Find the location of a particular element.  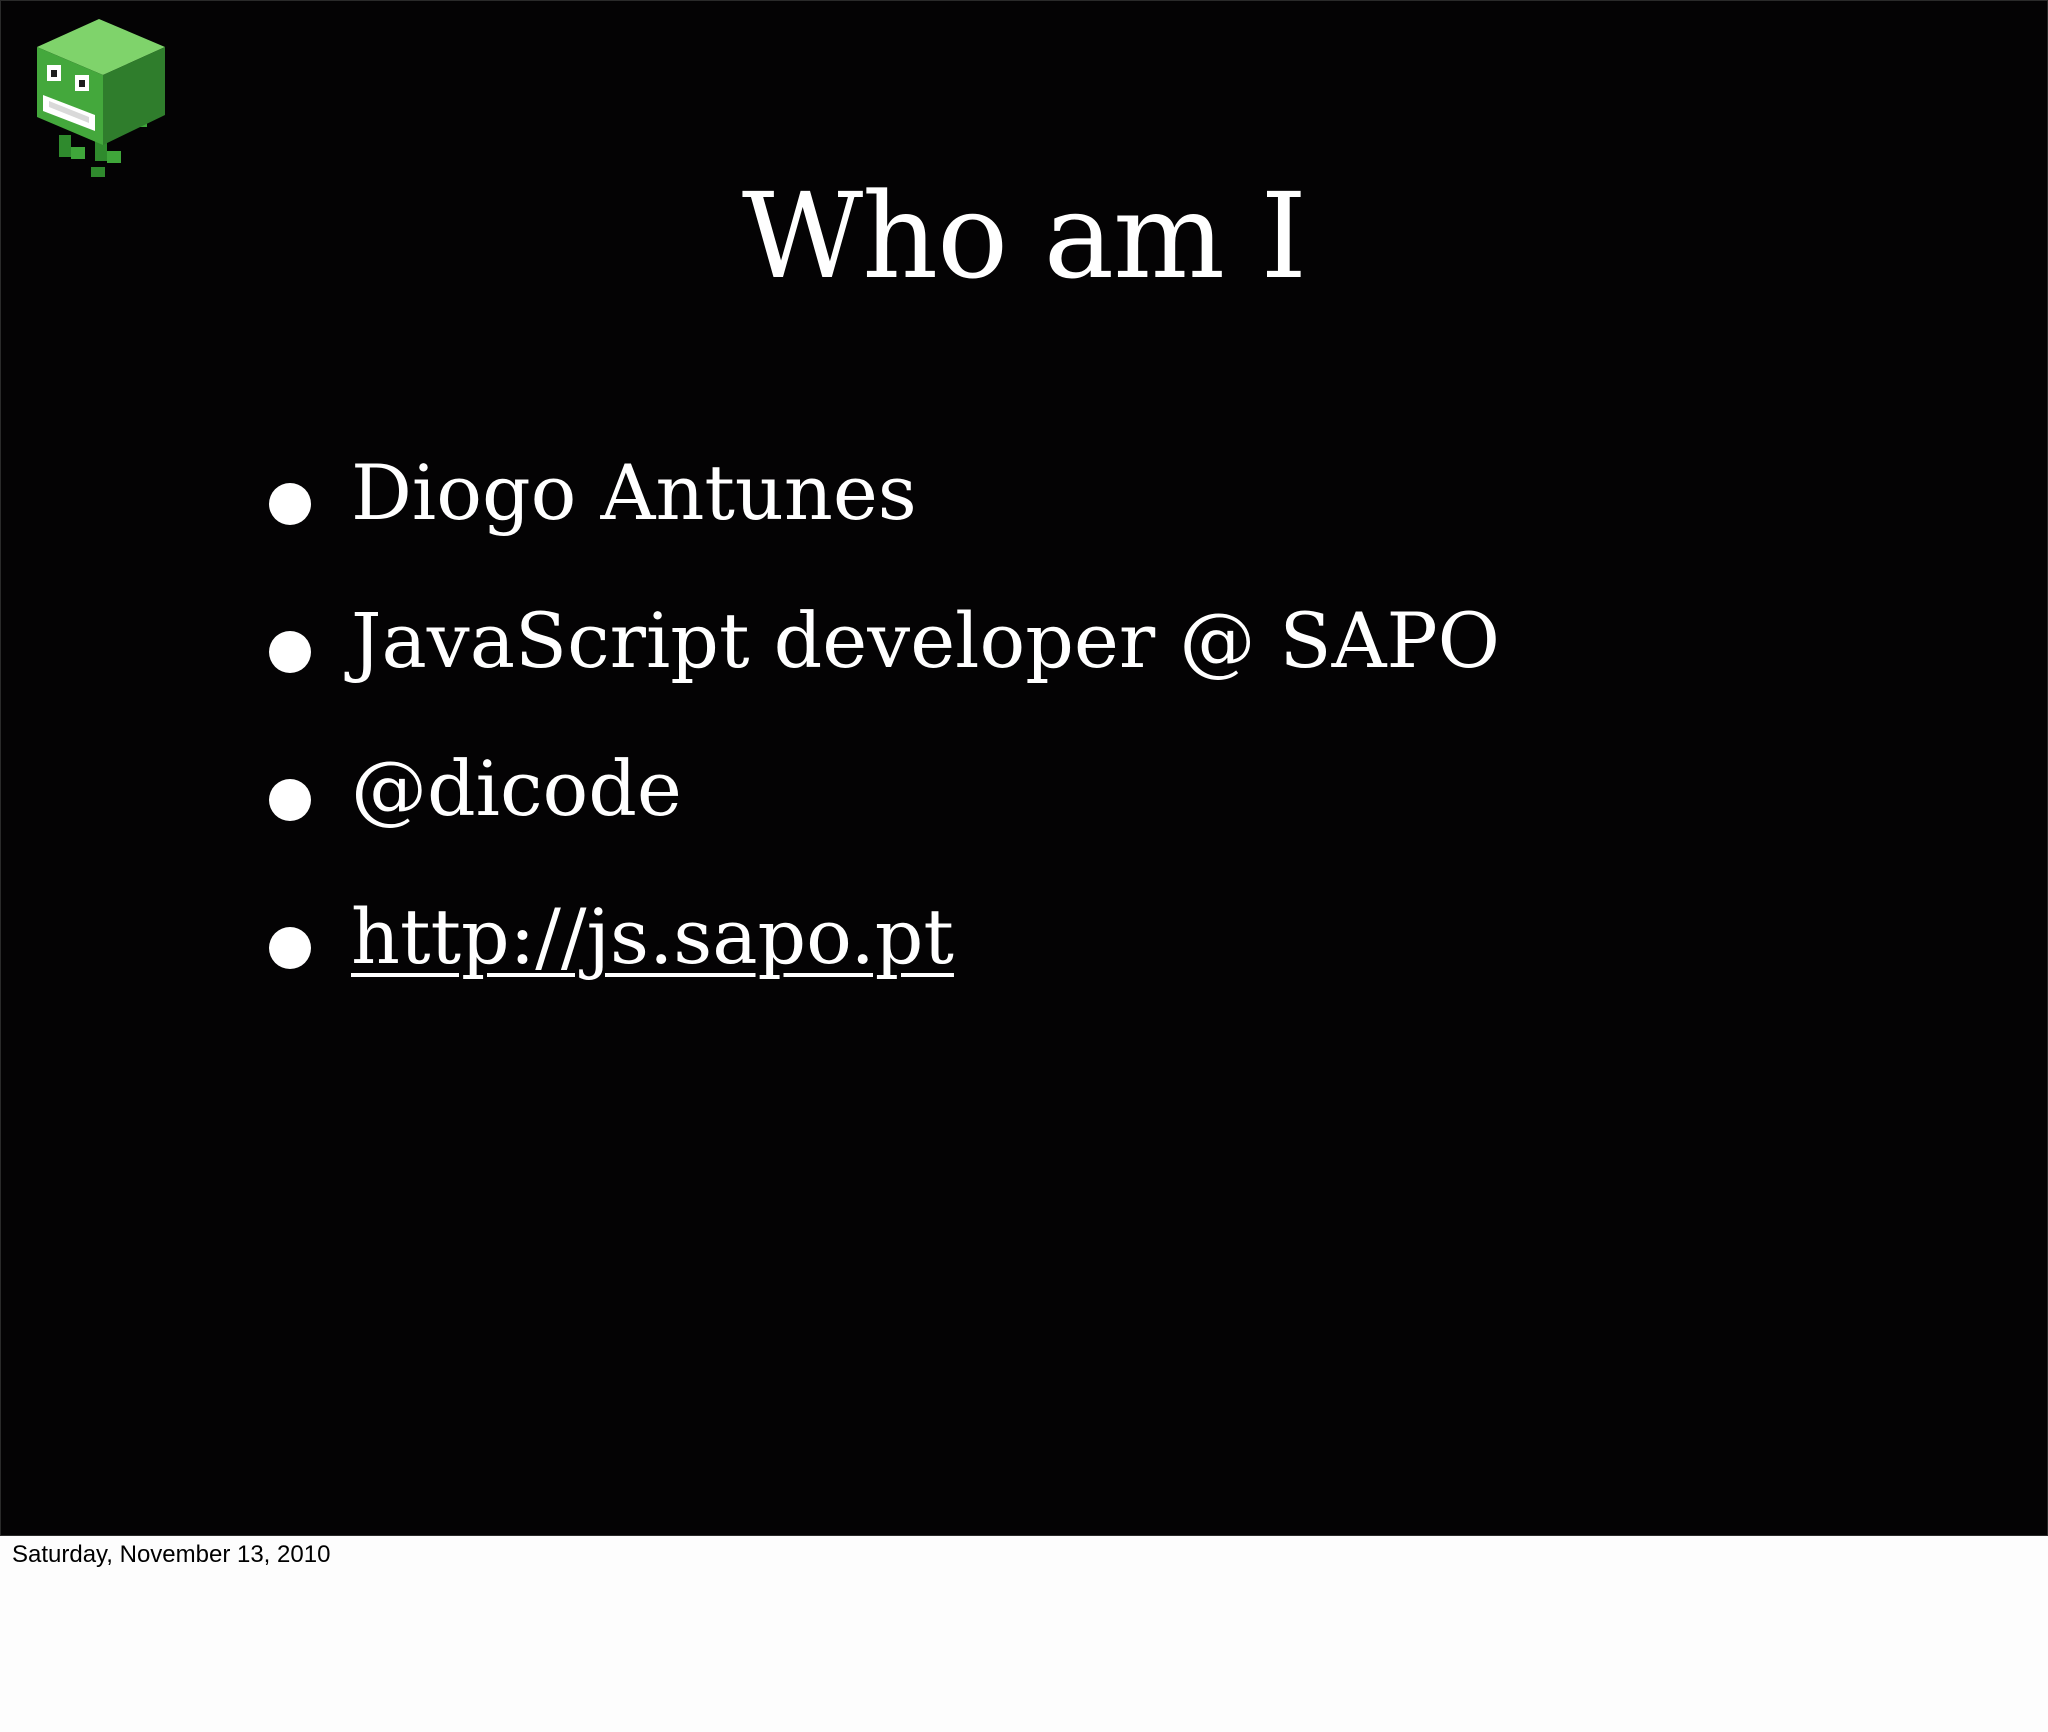

slide-title: Who am I is located at coordinates (1024, 236).